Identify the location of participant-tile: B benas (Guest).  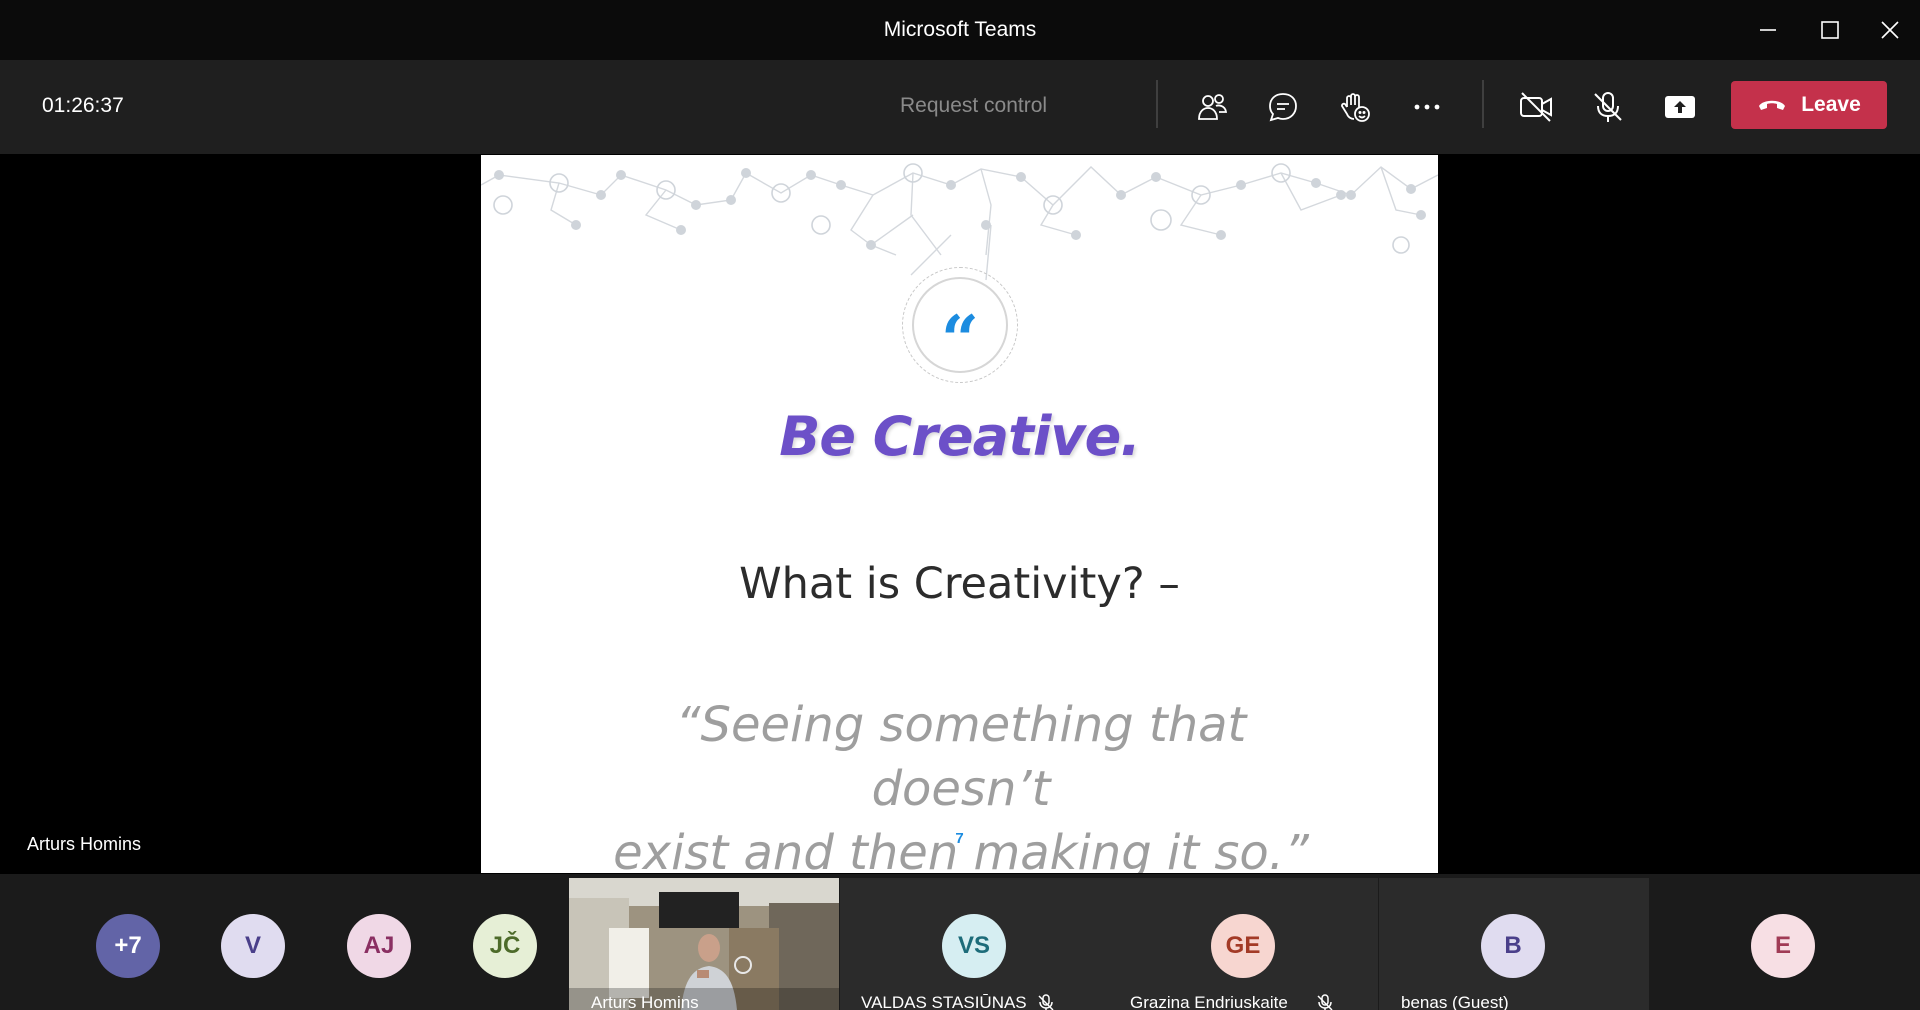
(1514, 944).